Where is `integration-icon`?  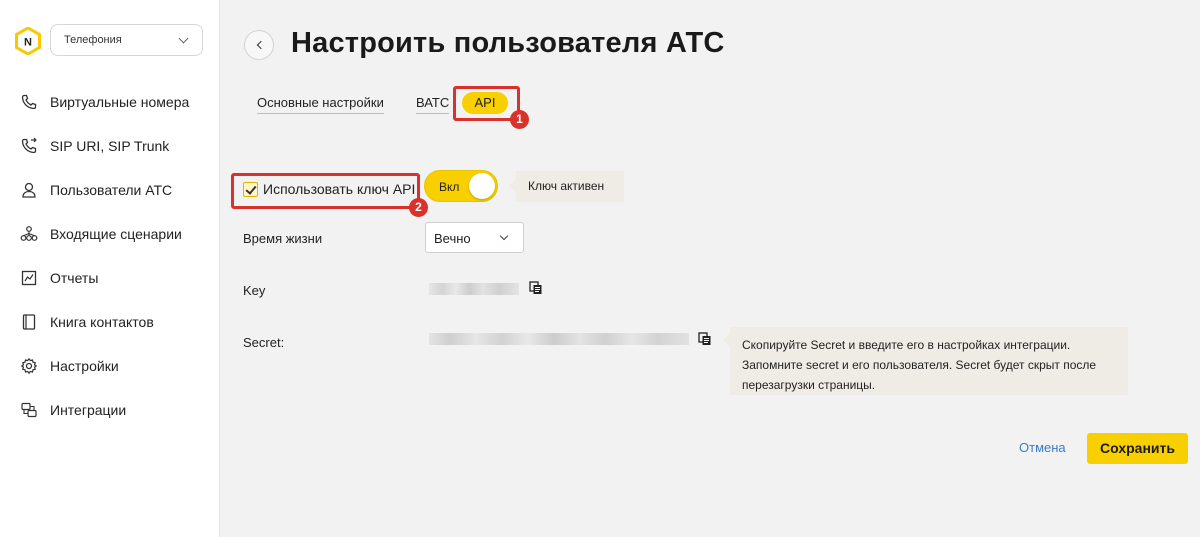 integration-icon is located at coordinates (29, 410).